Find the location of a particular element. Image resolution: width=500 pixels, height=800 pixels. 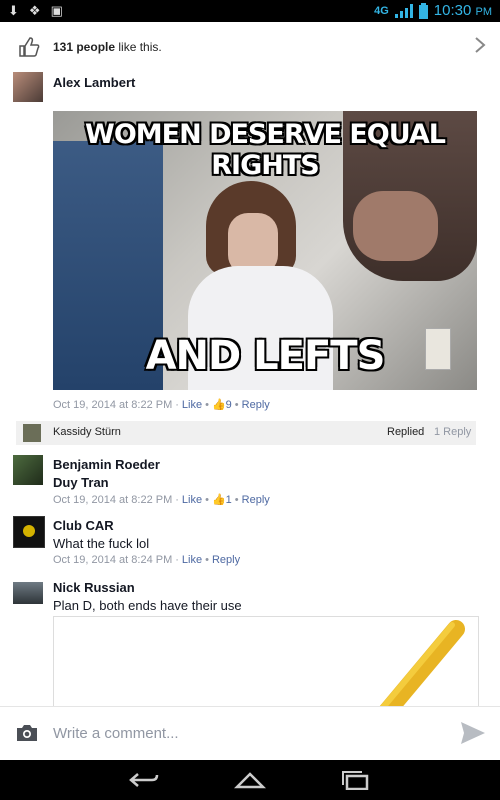

post-meta: Oct 19, 2014 at 8:22 PM · Like • 👍9 • Reply is located at coordinates (161, 405).